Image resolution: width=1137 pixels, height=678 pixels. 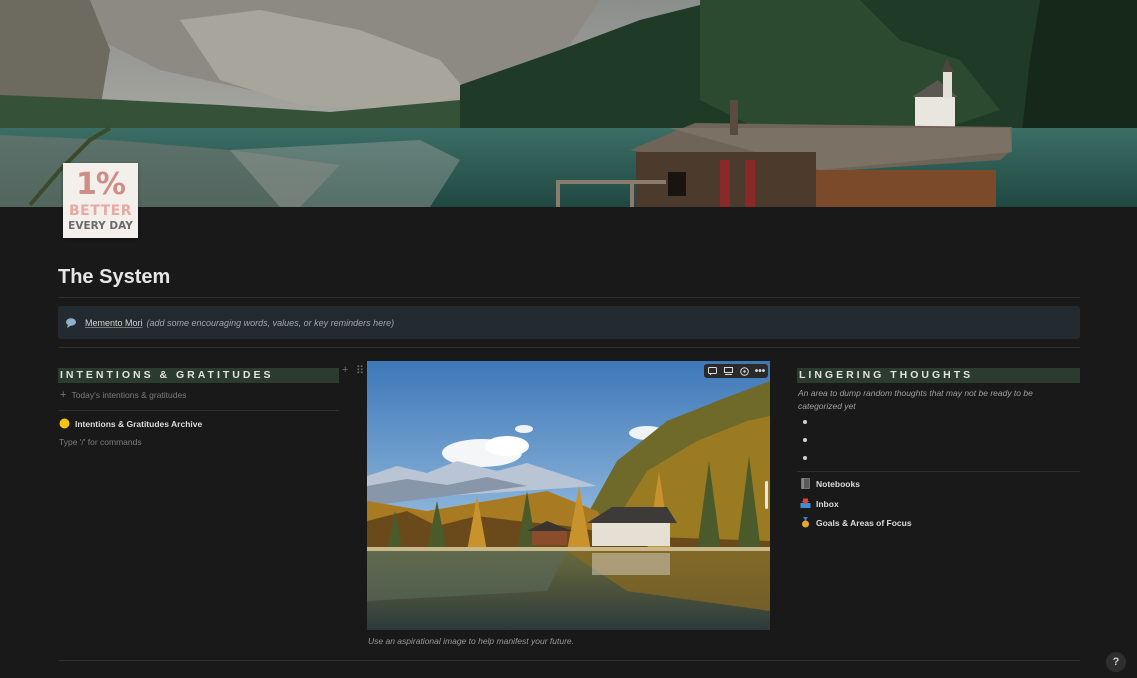 What do you see at coordinates (100, 442) in the screenshot?
I see `command-placeholder: Type '/' for commands` at bounding box center [100, 442].